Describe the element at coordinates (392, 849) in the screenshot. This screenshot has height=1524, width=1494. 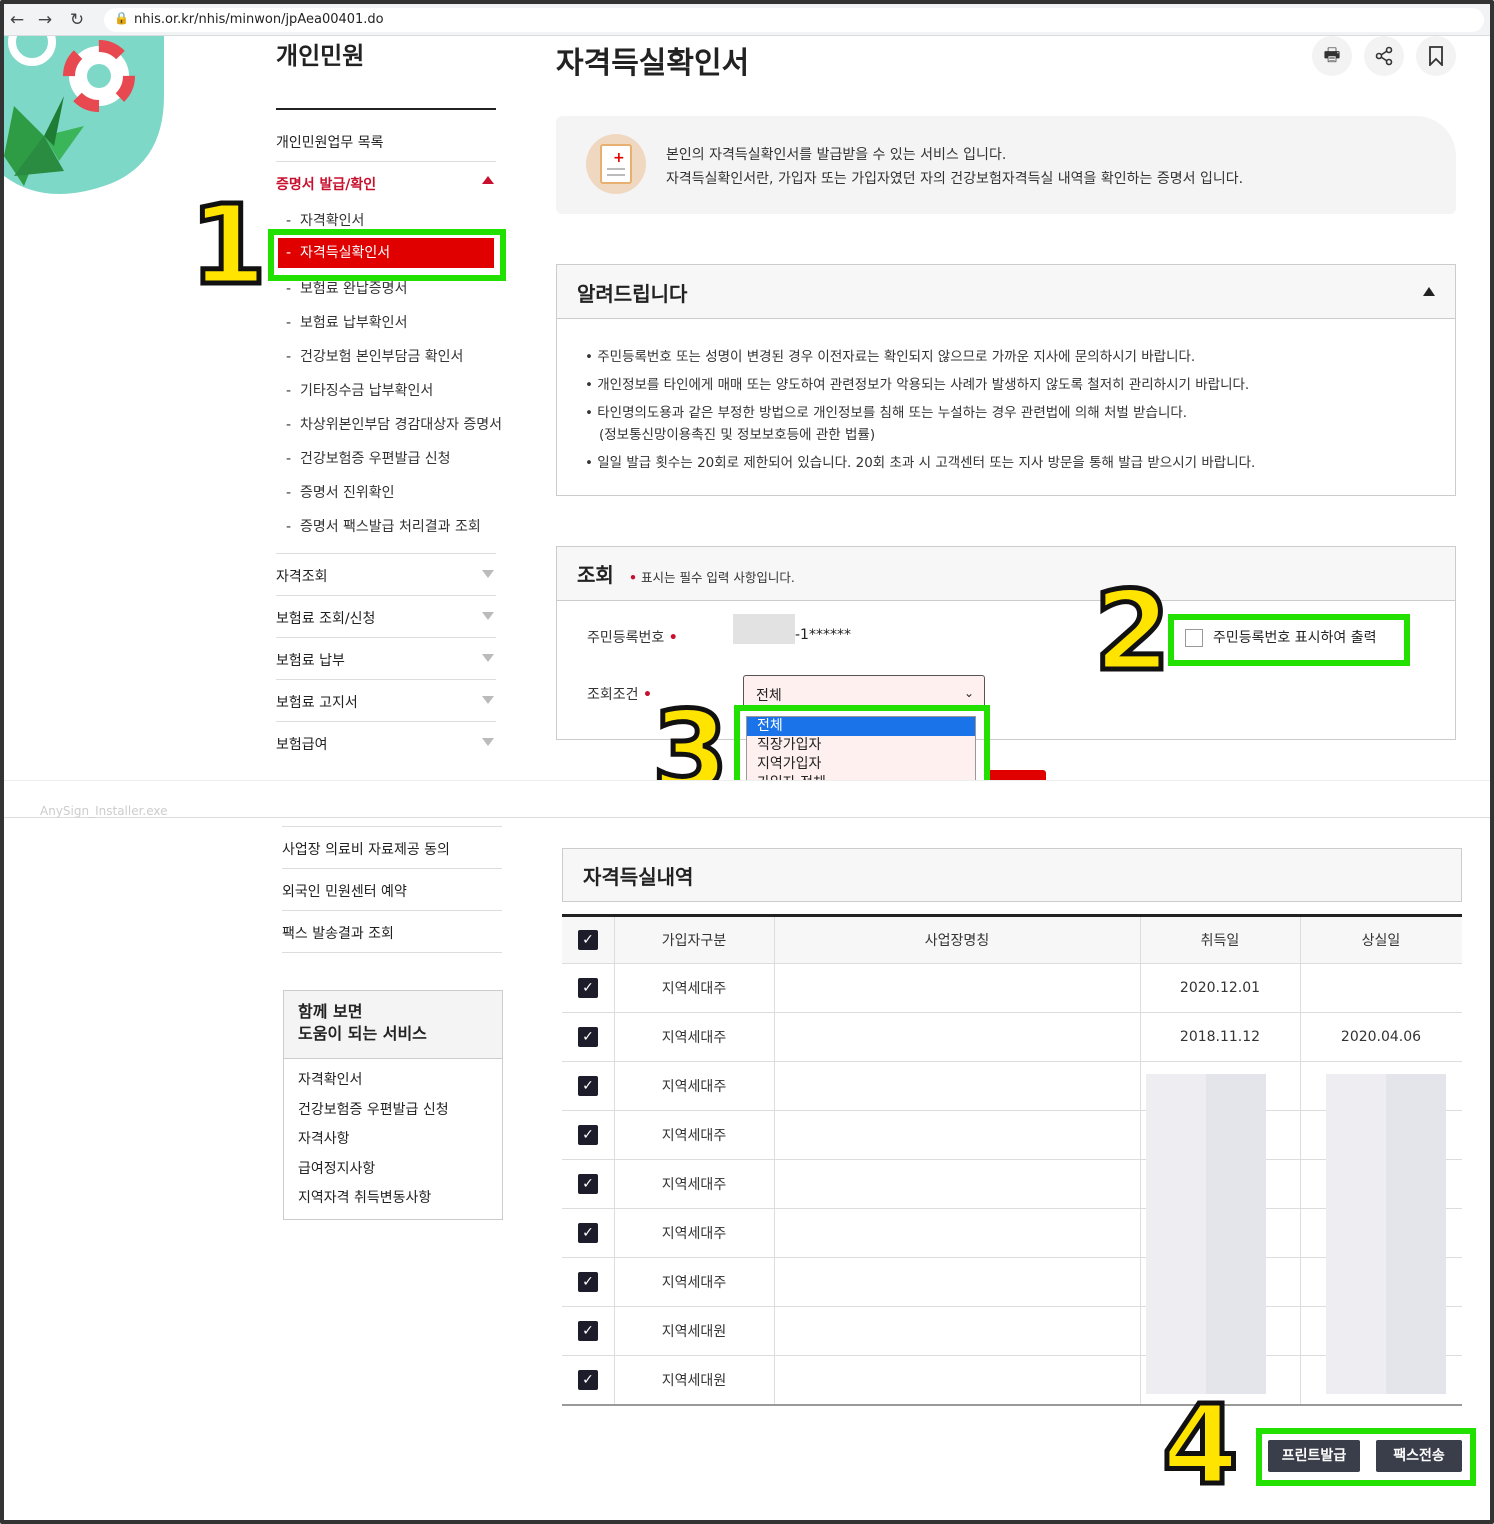
I see `sidebar-item-medical-consent: 사업장 의료비 자료제공 동의` at that location.